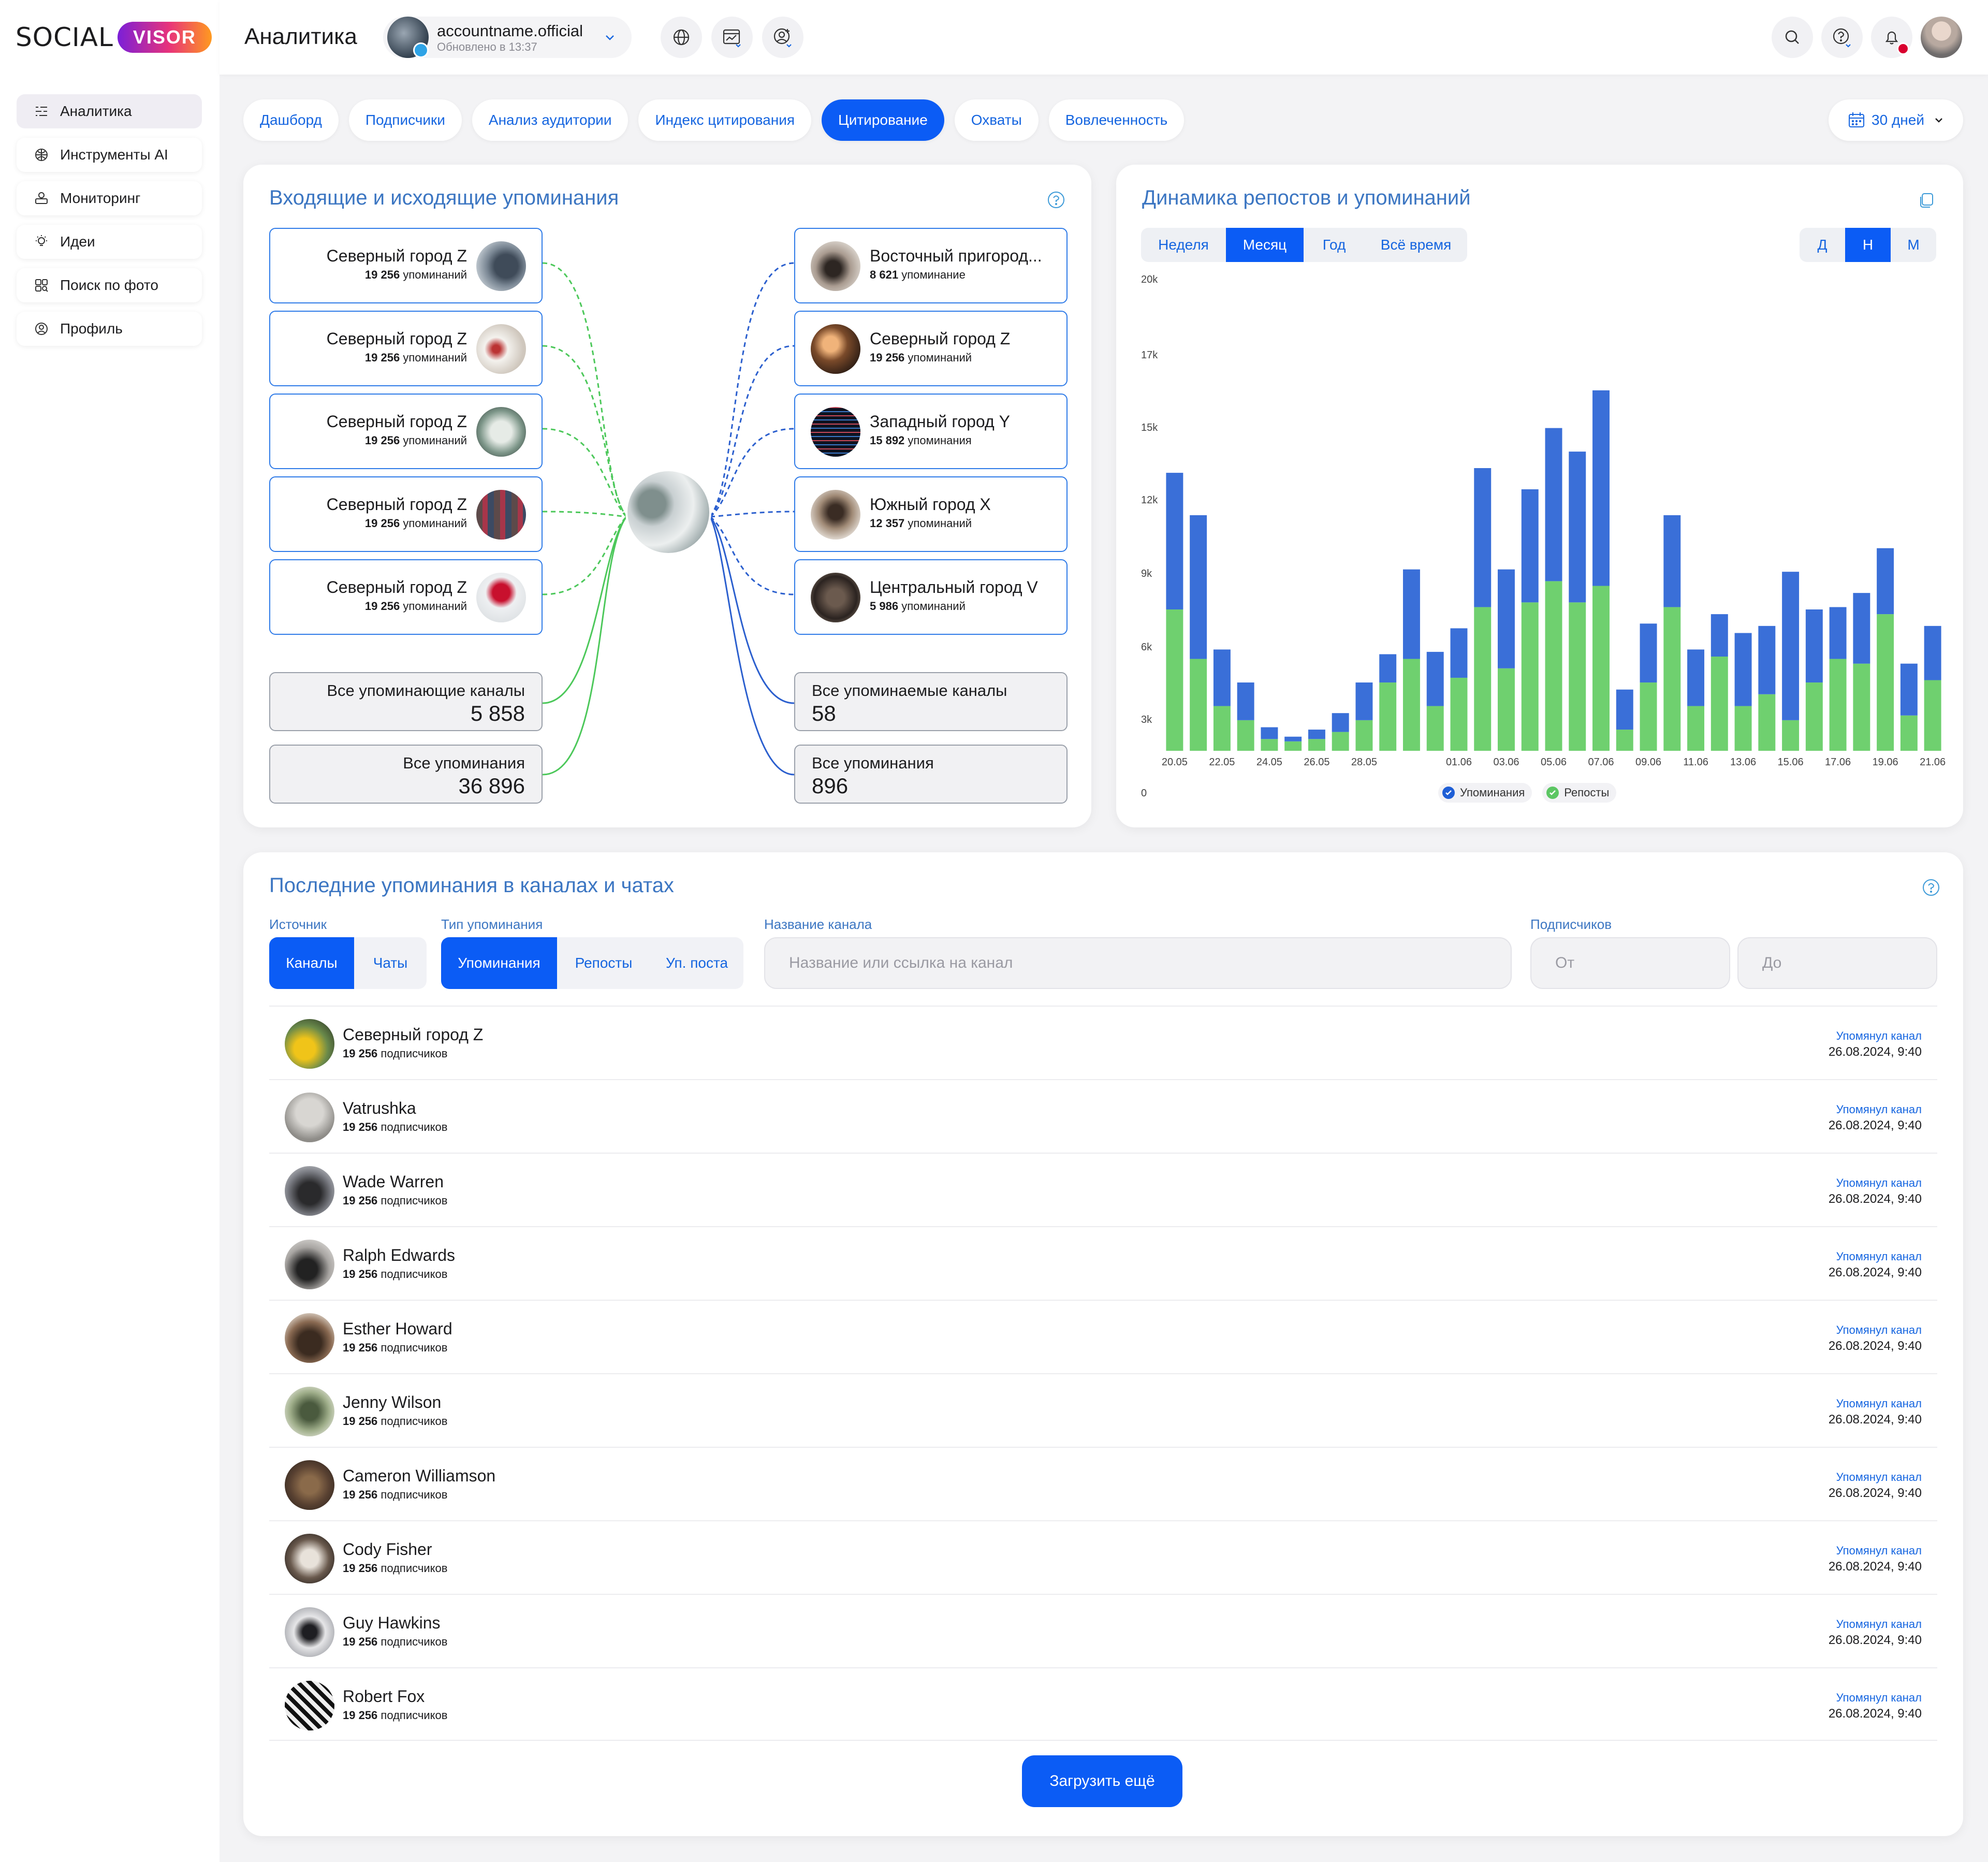 The width and height of the screenshot is (1988, 1862). What do you see at coordinates (311, 963) in the screenshot?
I see `source-channels: Каналы` at bounding box center [311, 963].